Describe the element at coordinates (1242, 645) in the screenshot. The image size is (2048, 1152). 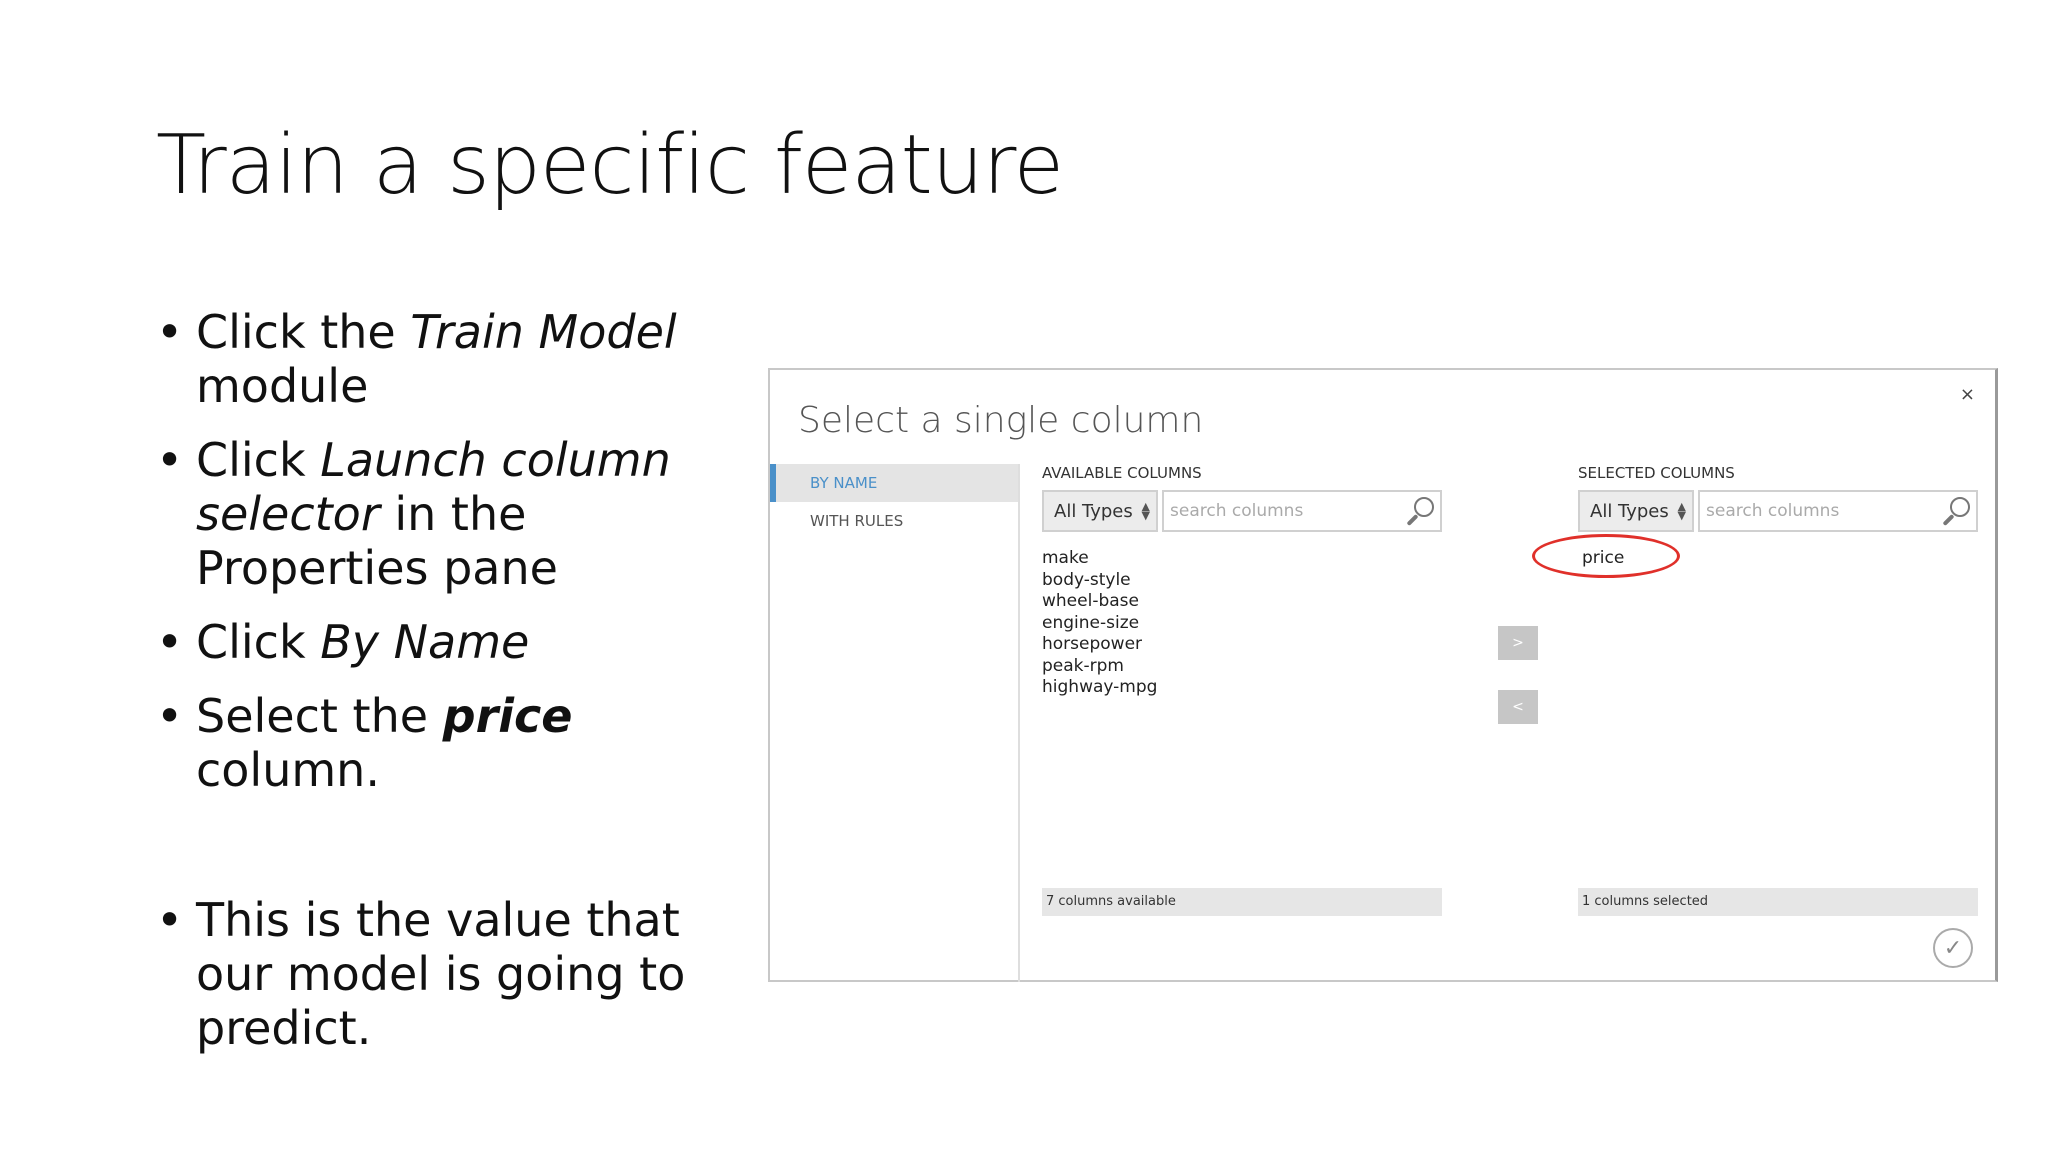
I see `list-item: horsepower` at that location.